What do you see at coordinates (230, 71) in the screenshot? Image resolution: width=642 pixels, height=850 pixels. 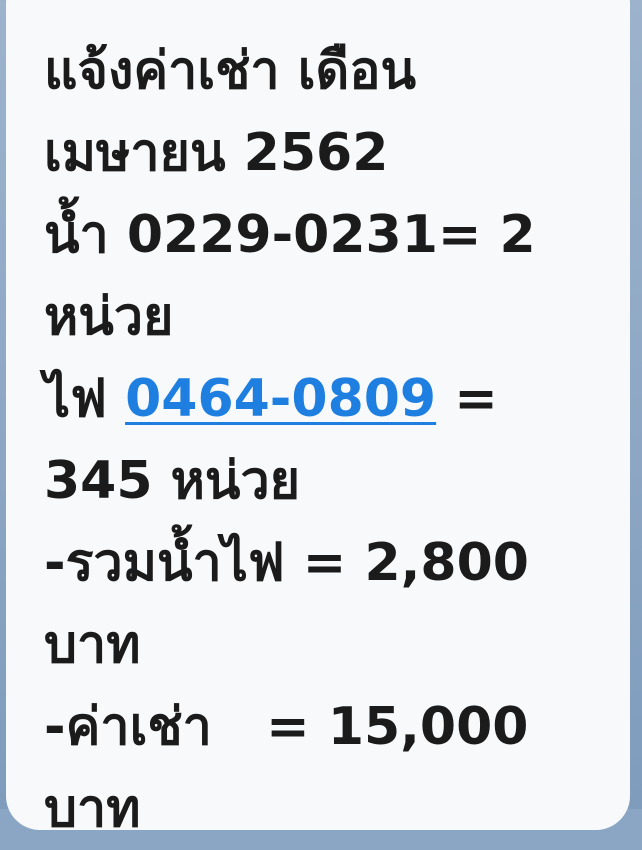 I see `message-line: แจ้งค่าเช่า เดือน` at bounding box center [230, 71].